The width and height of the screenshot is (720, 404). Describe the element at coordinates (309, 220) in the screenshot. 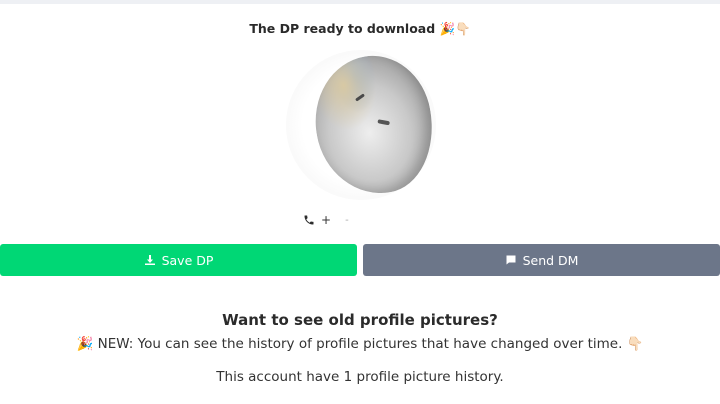

I see `phone-icon` at that location.